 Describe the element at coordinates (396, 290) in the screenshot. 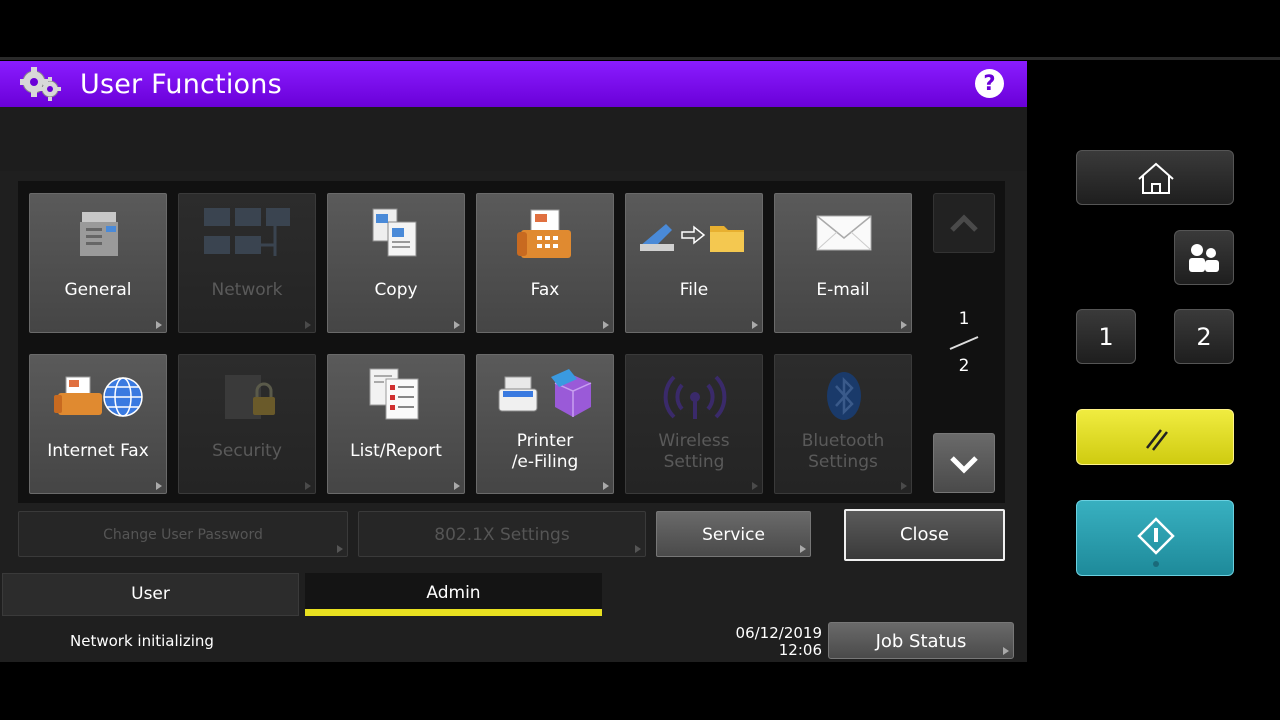

I see `tile-label: Copy` at that location.